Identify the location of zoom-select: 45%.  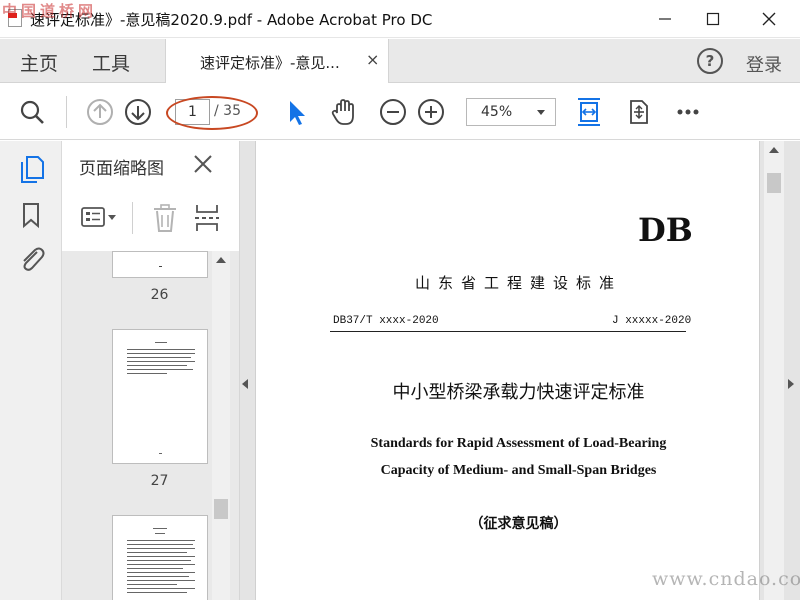
(511, 112).